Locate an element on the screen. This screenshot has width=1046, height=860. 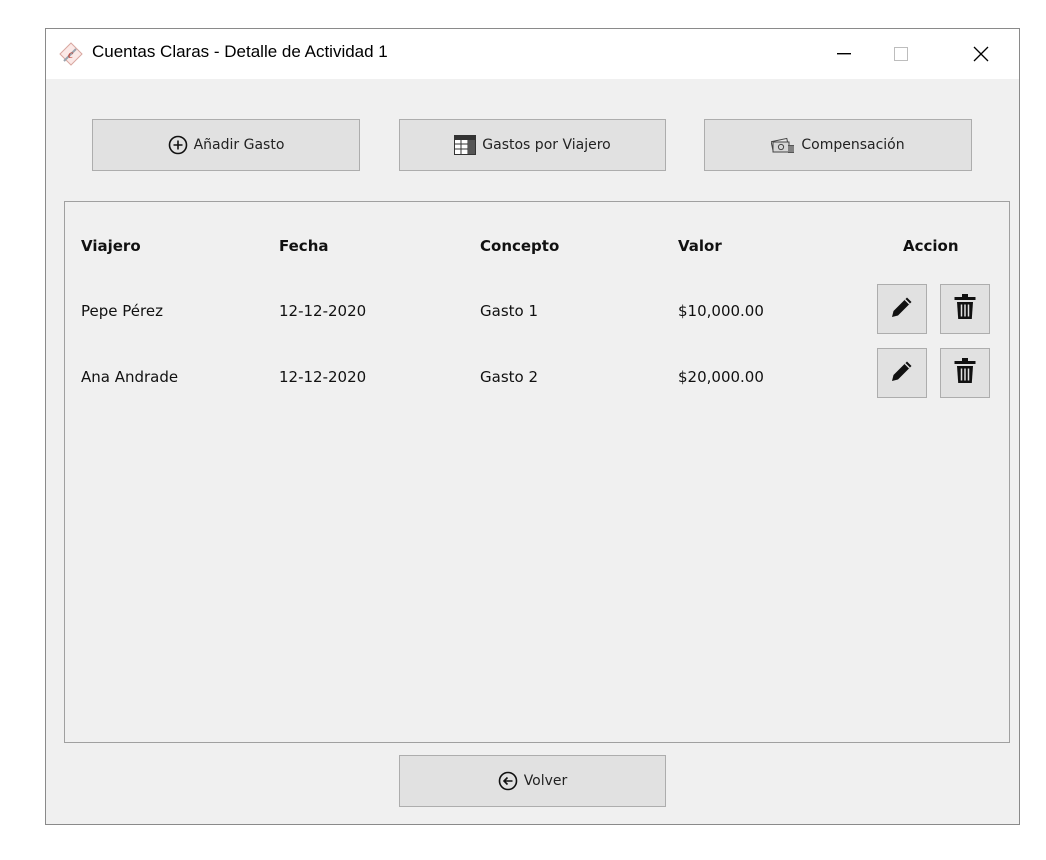
svg-text: c is located at coordinates (71, 54).